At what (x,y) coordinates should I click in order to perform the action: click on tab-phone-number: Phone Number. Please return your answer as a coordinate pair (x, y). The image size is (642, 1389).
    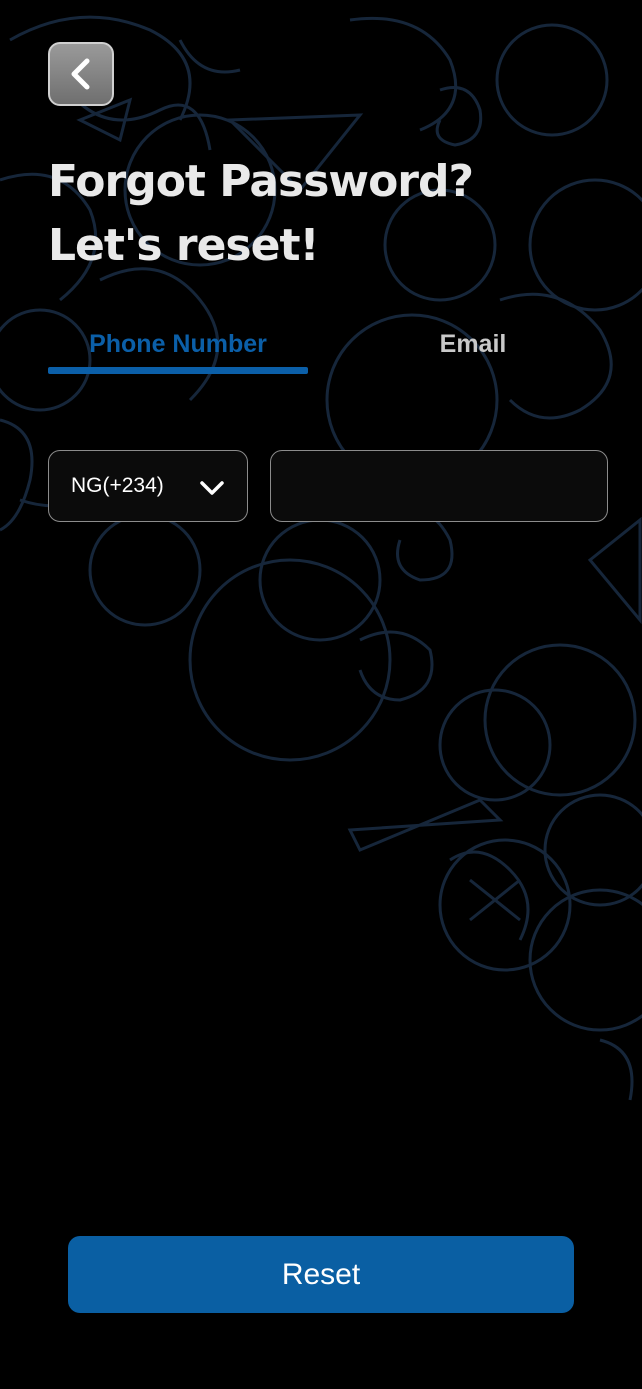
    Looking at the image, I should click on (178, 344).